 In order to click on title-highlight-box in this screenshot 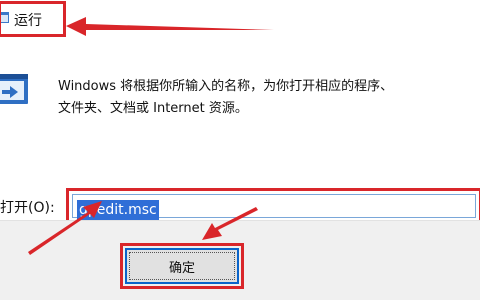, I will do `click(33, 19)`.